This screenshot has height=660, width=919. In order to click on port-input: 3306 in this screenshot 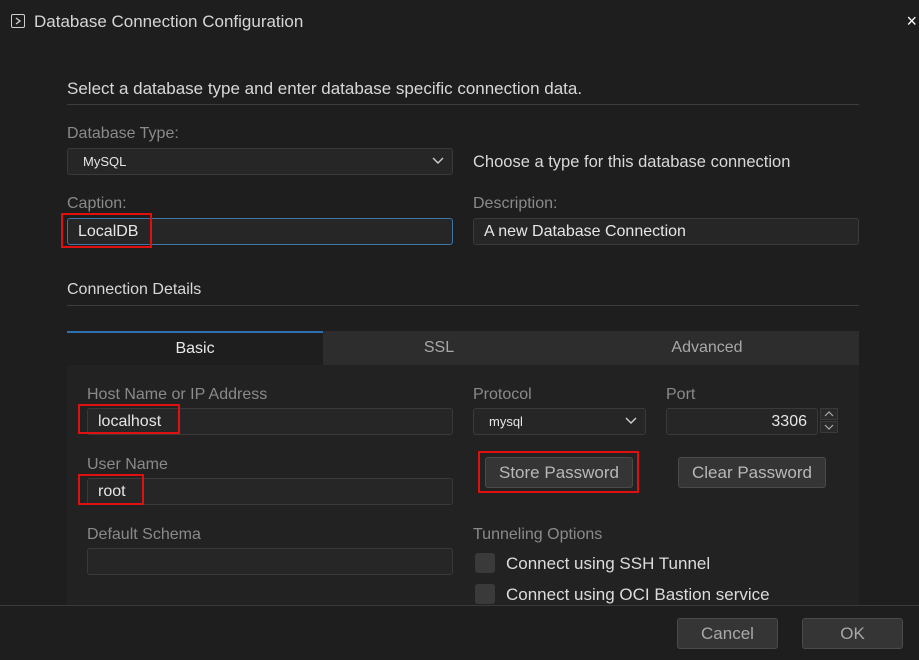, I will do `click(742, 421)`.